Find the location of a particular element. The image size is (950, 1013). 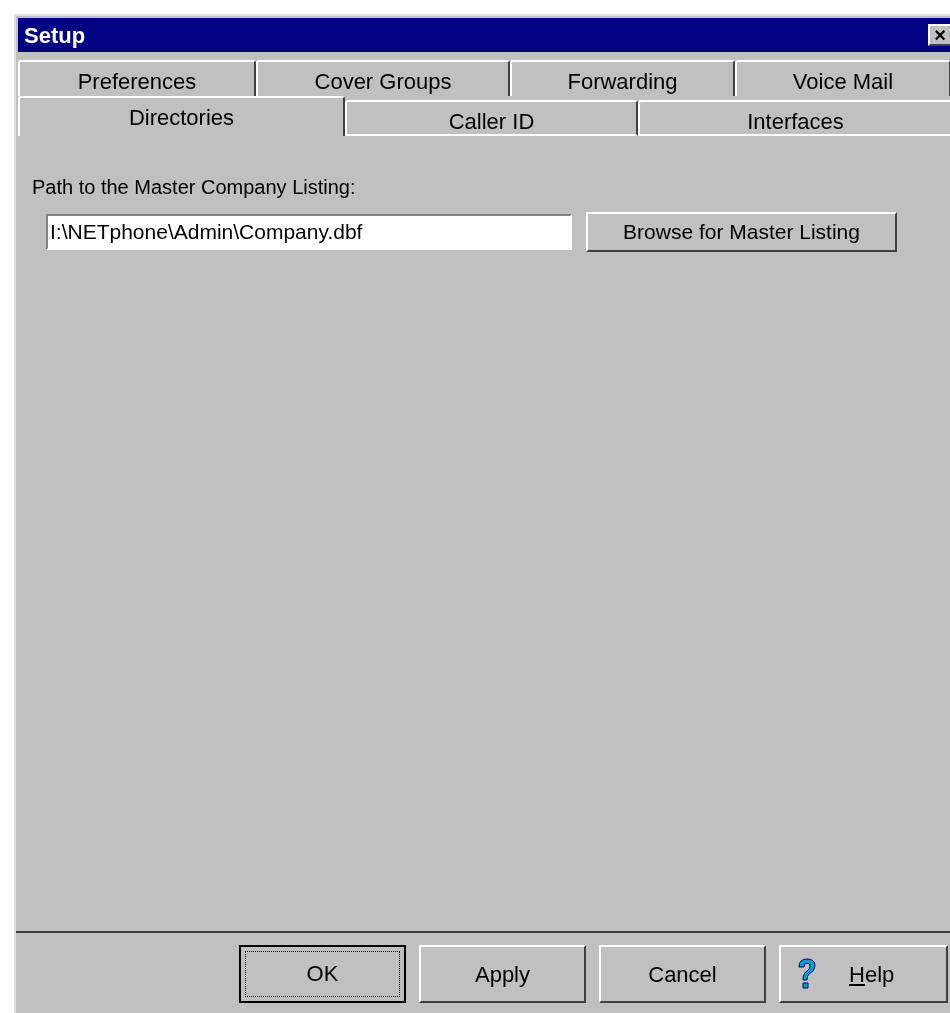

ok-button: OK is located at coordinates (322, 974).